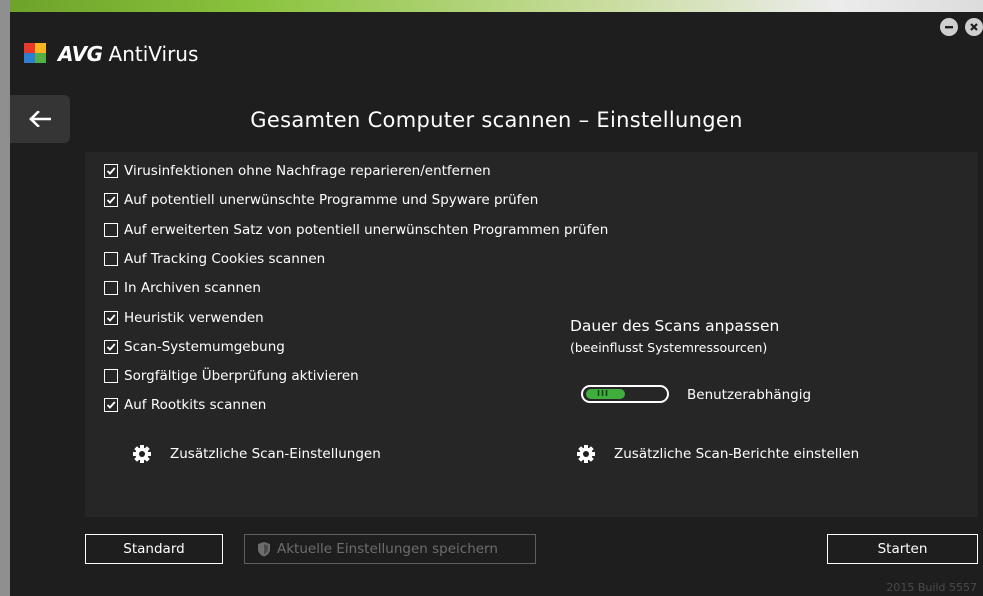 The height and width of the screenshot is (596, 983). Describe the element at coordinates (737, 454) in the screenshot. I see `additional-scan-reports-label: Zusätzliche Scan-Berichte einstellen` at that location.